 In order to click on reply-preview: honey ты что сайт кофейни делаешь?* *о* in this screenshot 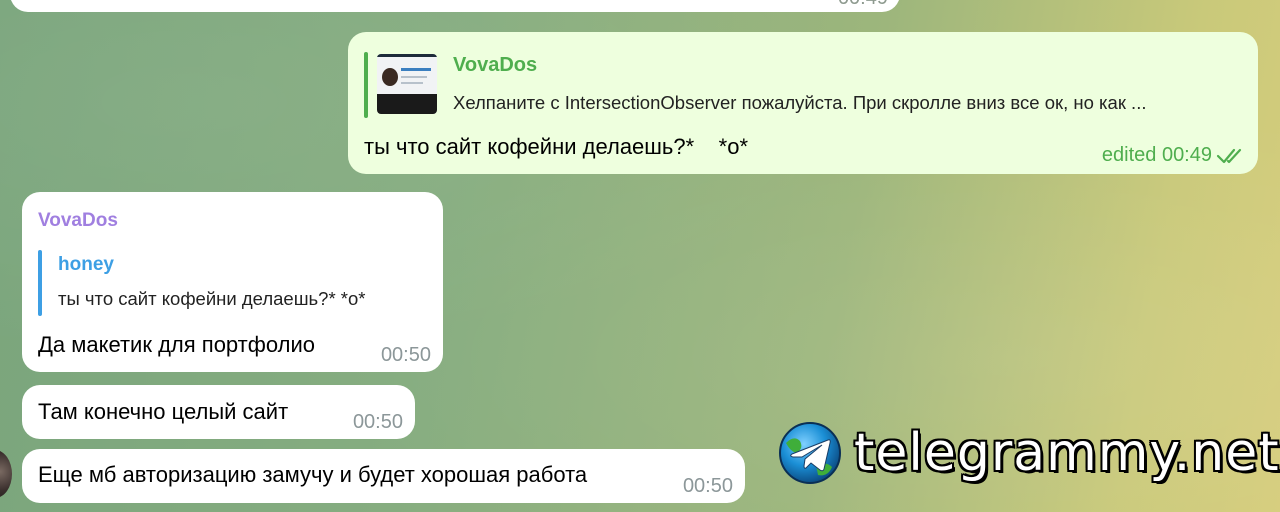, I will do `click(232, 283)`.